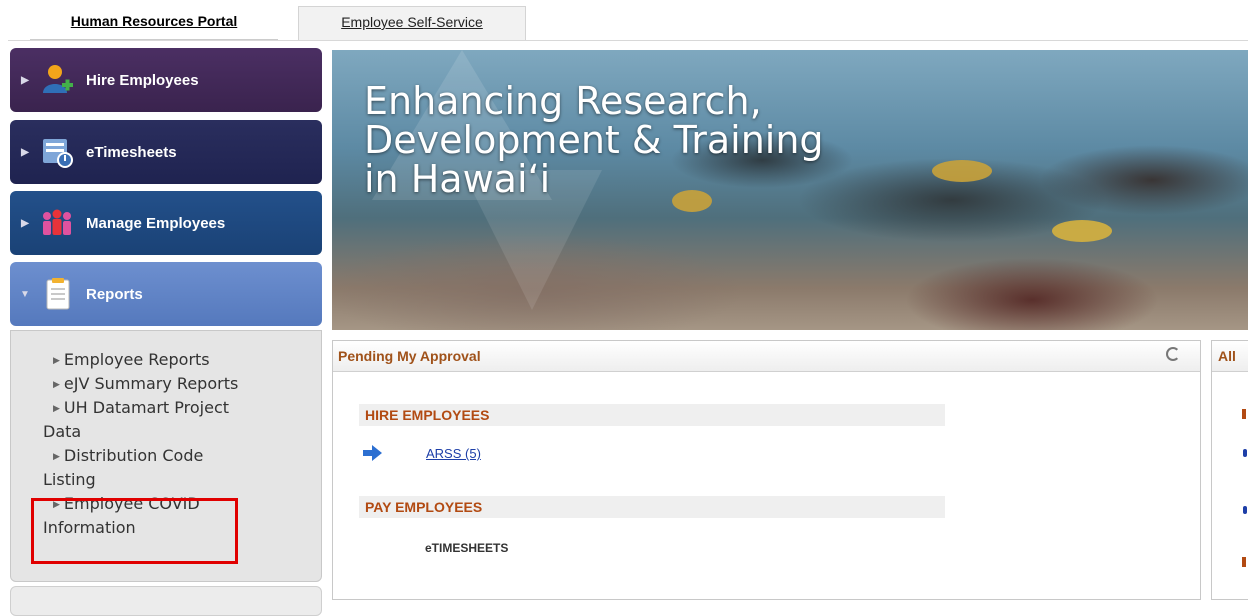 Image resolution: width=1248 pixels, height=616 pixels. I want to click on sidebar-item-hire-employees: ▶ Hire Employees, so click(166, 80).